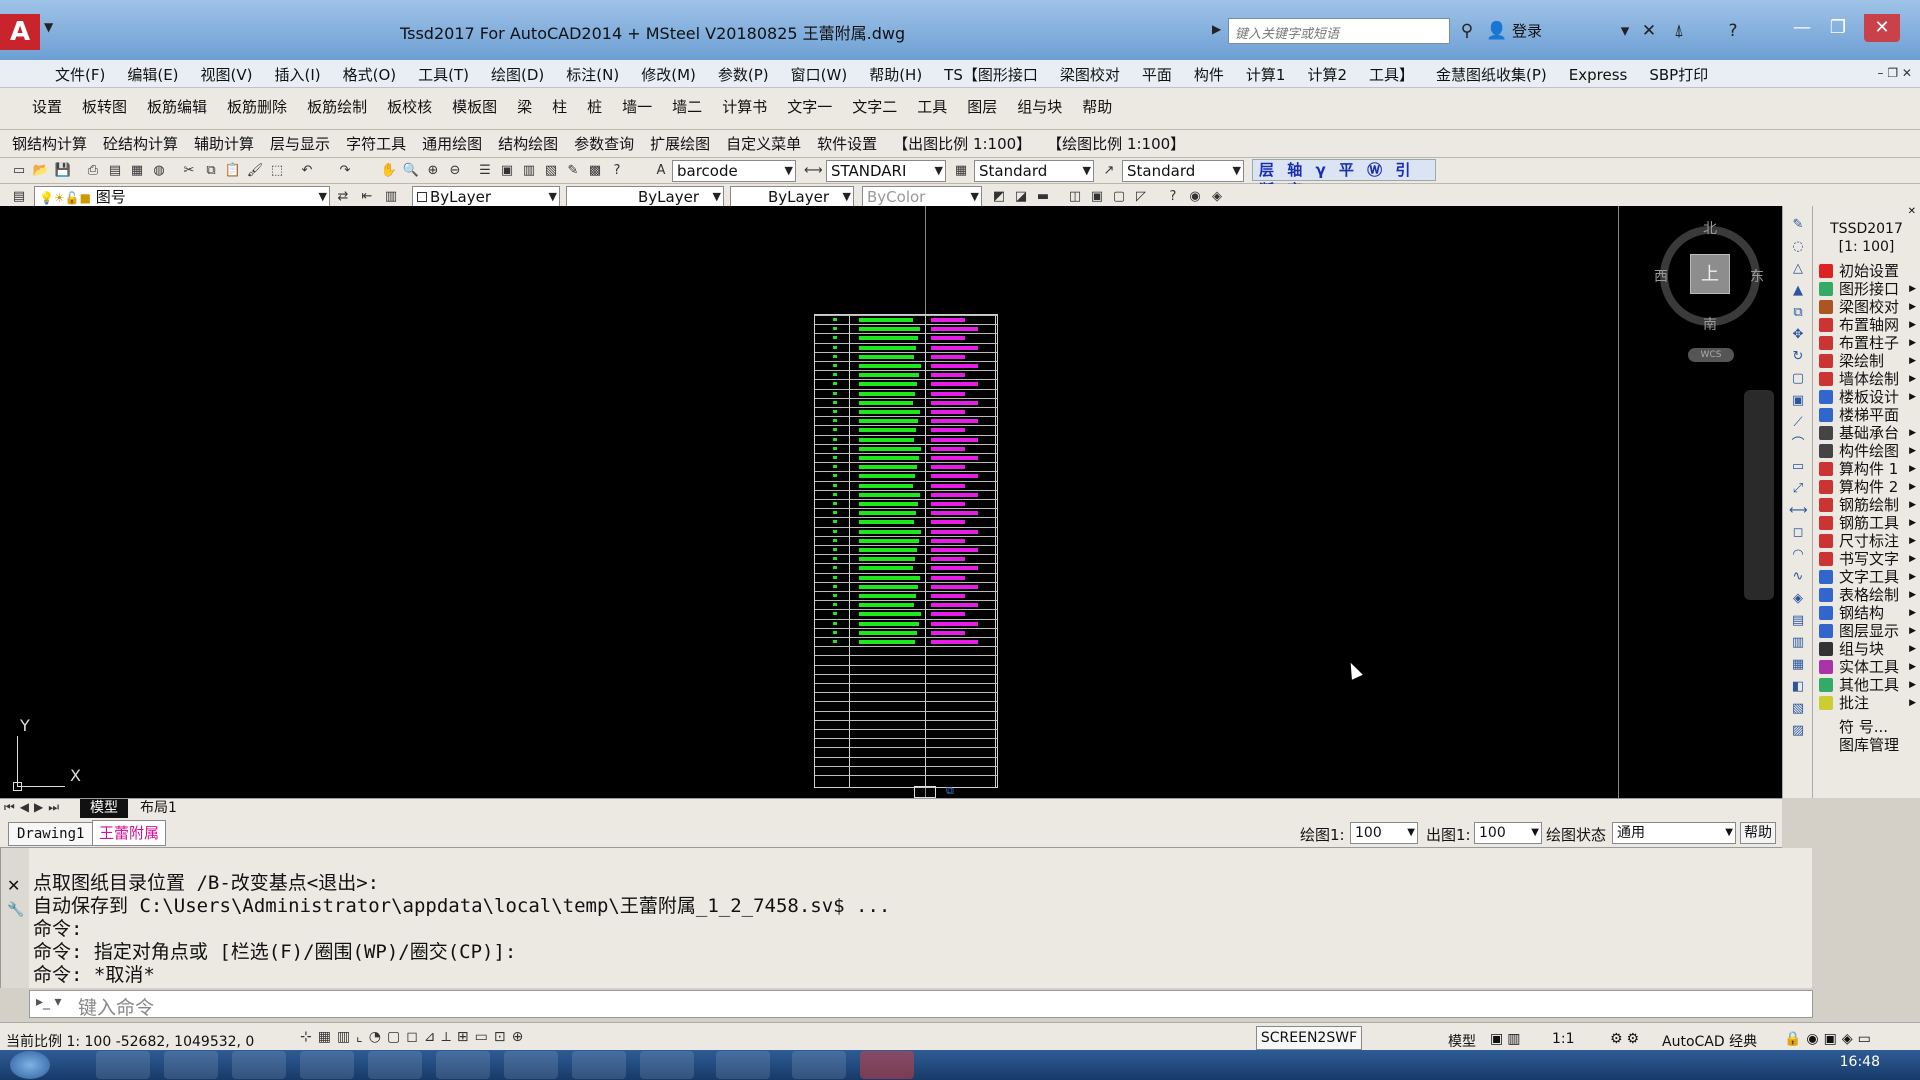 The image size is (1920, 1080). Describe the element at coordinates (1798, 489) in the screenshot. I see `modify-tool-icon: ⤢` at that location.